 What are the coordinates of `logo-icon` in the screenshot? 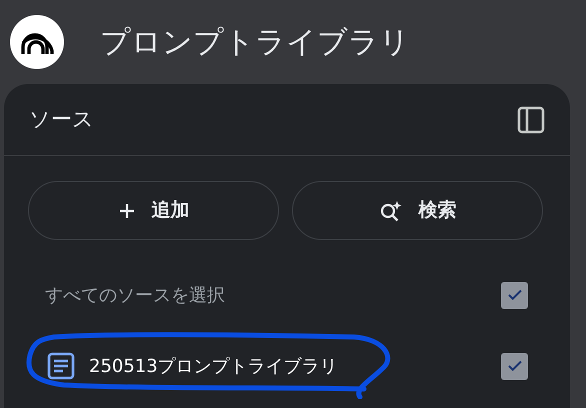 It's located at (37, 42).